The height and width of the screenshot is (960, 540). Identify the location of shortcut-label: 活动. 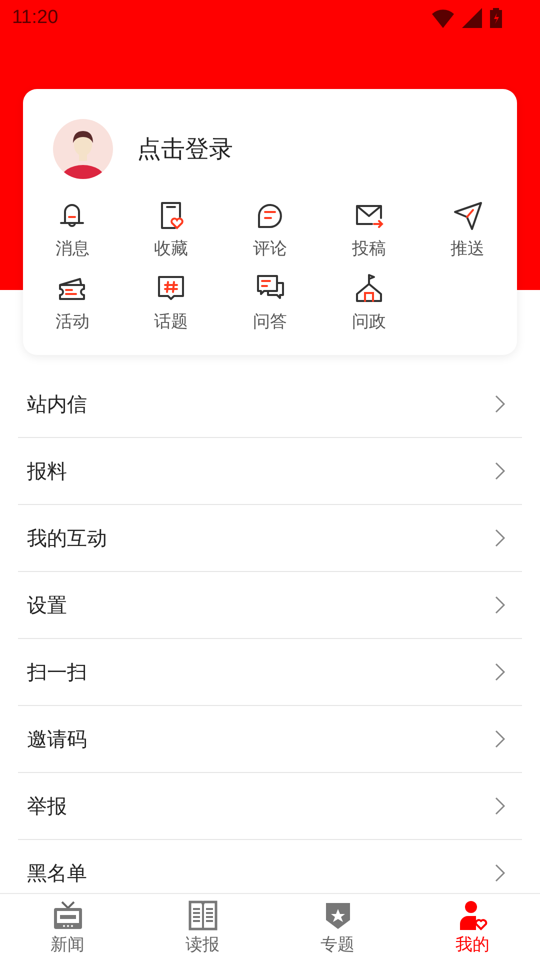
(72, 322).